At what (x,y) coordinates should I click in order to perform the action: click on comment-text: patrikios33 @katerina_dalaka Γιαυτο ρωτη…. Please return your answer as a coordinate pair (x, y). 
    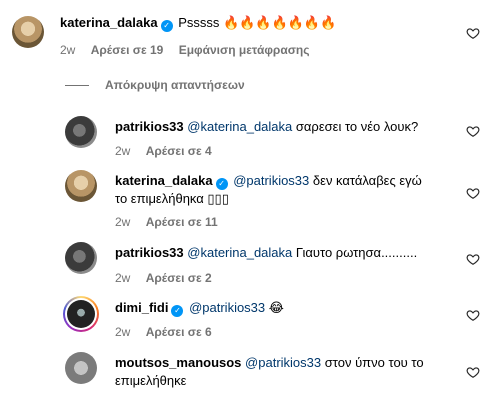
    Looking at the image, I should click on (266, 253).